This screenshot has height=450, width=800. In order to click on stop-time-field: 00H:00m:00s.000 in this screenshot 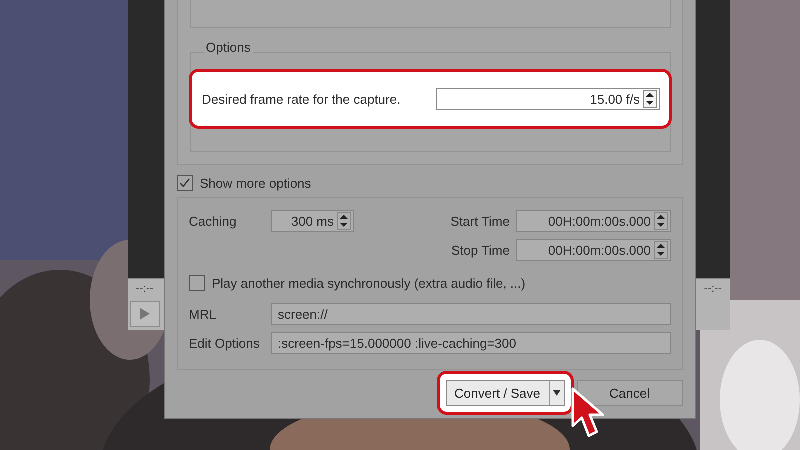, I will do `click(593, 250)`.